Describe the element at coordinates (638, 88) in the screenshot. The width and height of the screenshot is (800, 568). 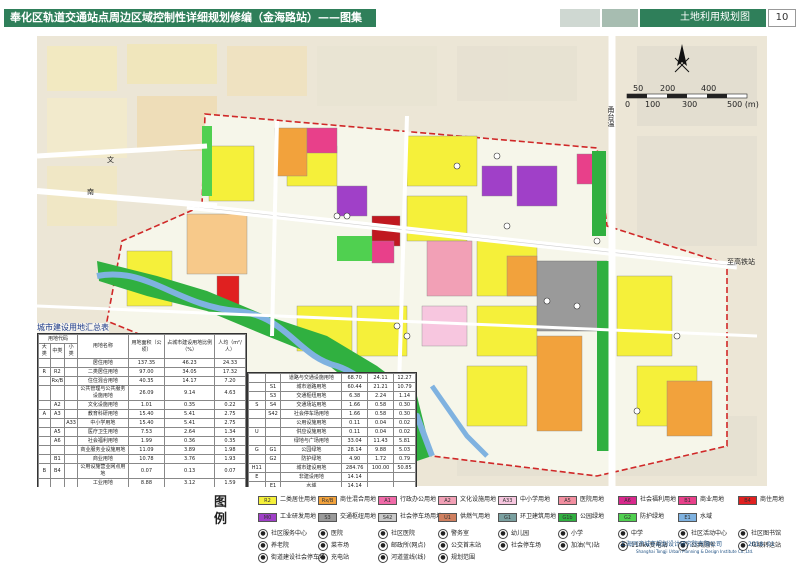
I see `scale-label: 50` at that location.